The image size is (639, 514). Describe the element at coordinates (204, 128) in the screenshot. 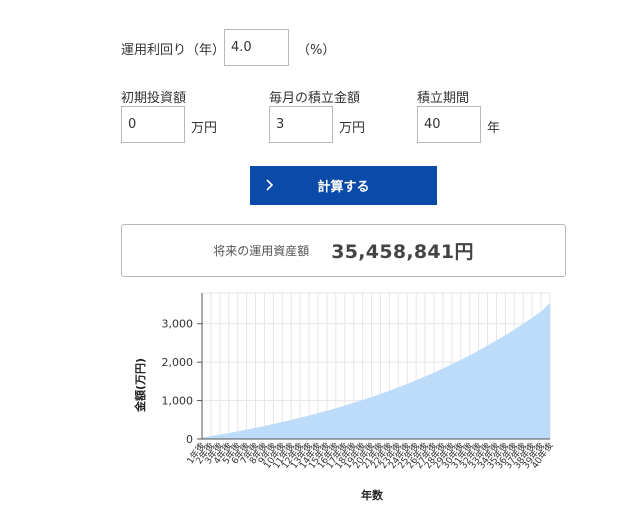

I see `initial-unit: 万円` at that location.